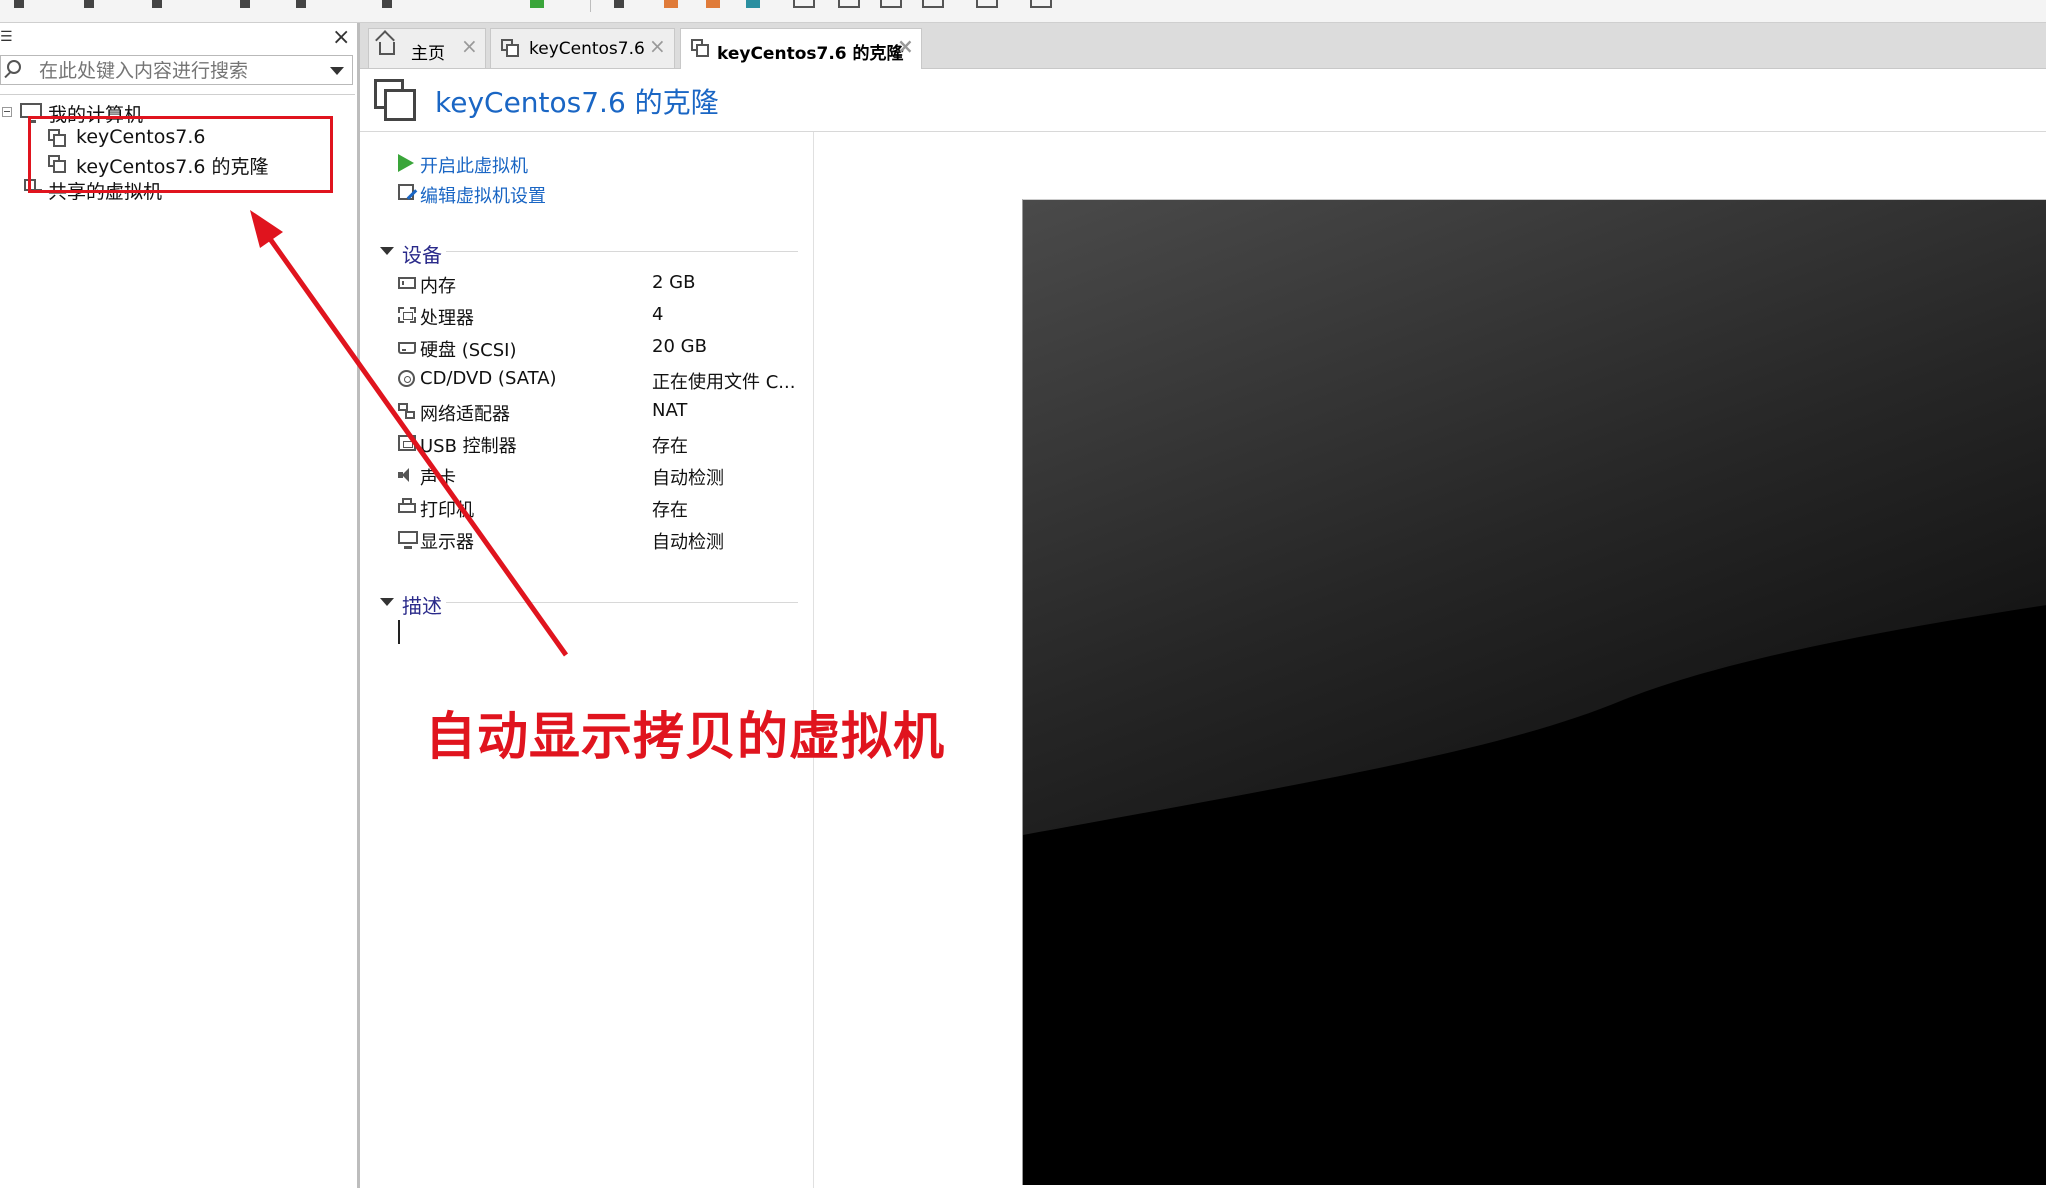 This screenshot has width=2046, height=1188. I want to click on tab-vm-clone: keyCentos7.6 的克隆 ×, so click(801, 48).